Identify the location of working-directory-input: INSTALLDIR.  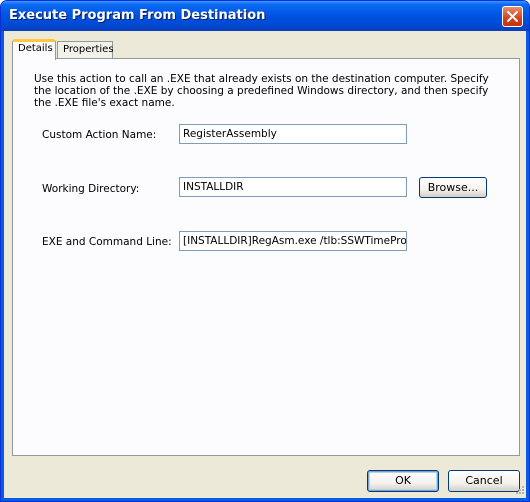
(293, 187).